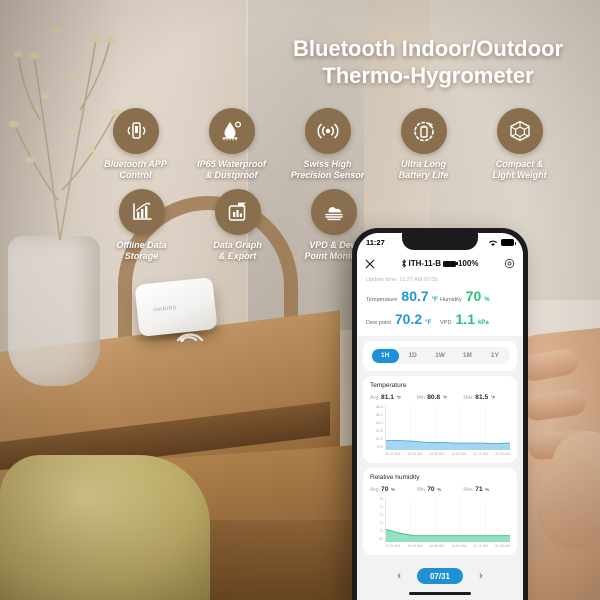  Describe the element at coordinates (387, 397) in the screenshot. I see `stat-value: 81.1` at that location.